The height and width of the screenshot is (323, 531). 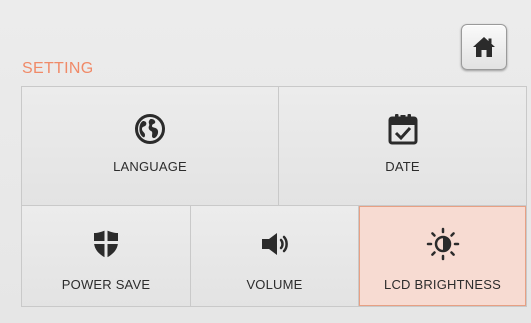 What do you see at coordinates (403, 129) in the screenshot?
I see `calendar-check-icon` at bounding box center [403, 129].